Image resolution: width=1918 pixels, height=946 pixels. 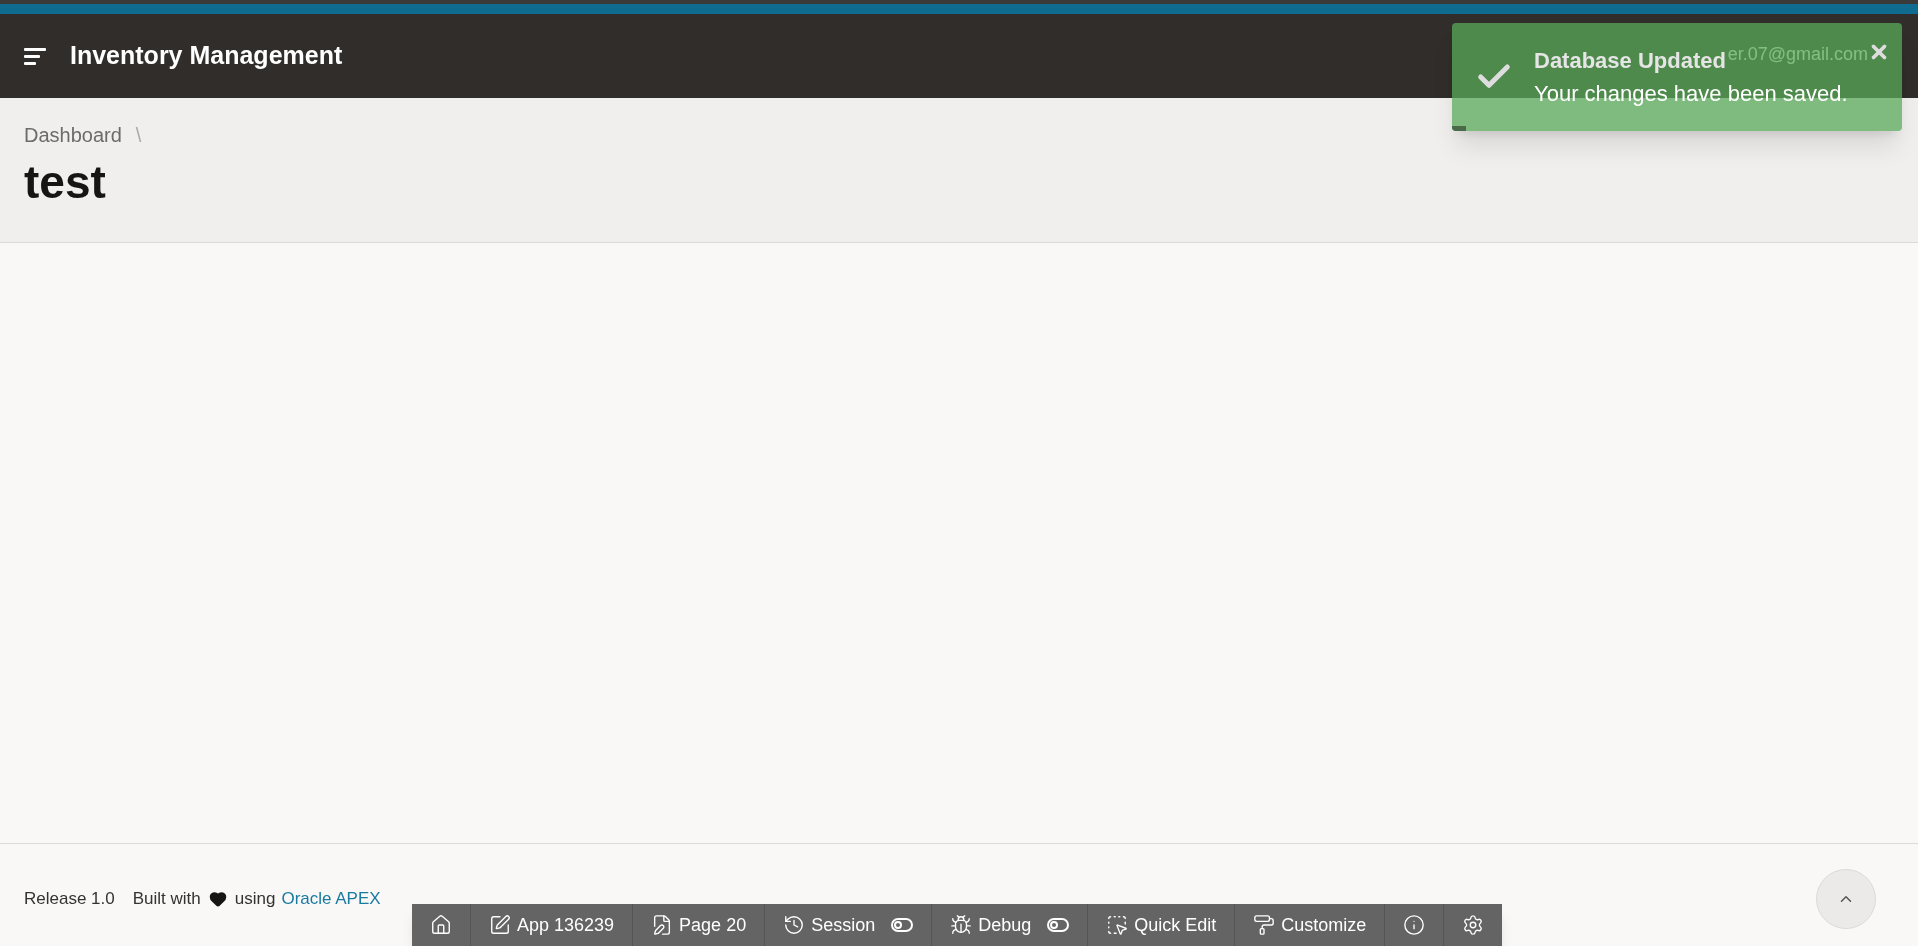 I want to click on app-title: Inventory Management, so click(x=206, y=56).